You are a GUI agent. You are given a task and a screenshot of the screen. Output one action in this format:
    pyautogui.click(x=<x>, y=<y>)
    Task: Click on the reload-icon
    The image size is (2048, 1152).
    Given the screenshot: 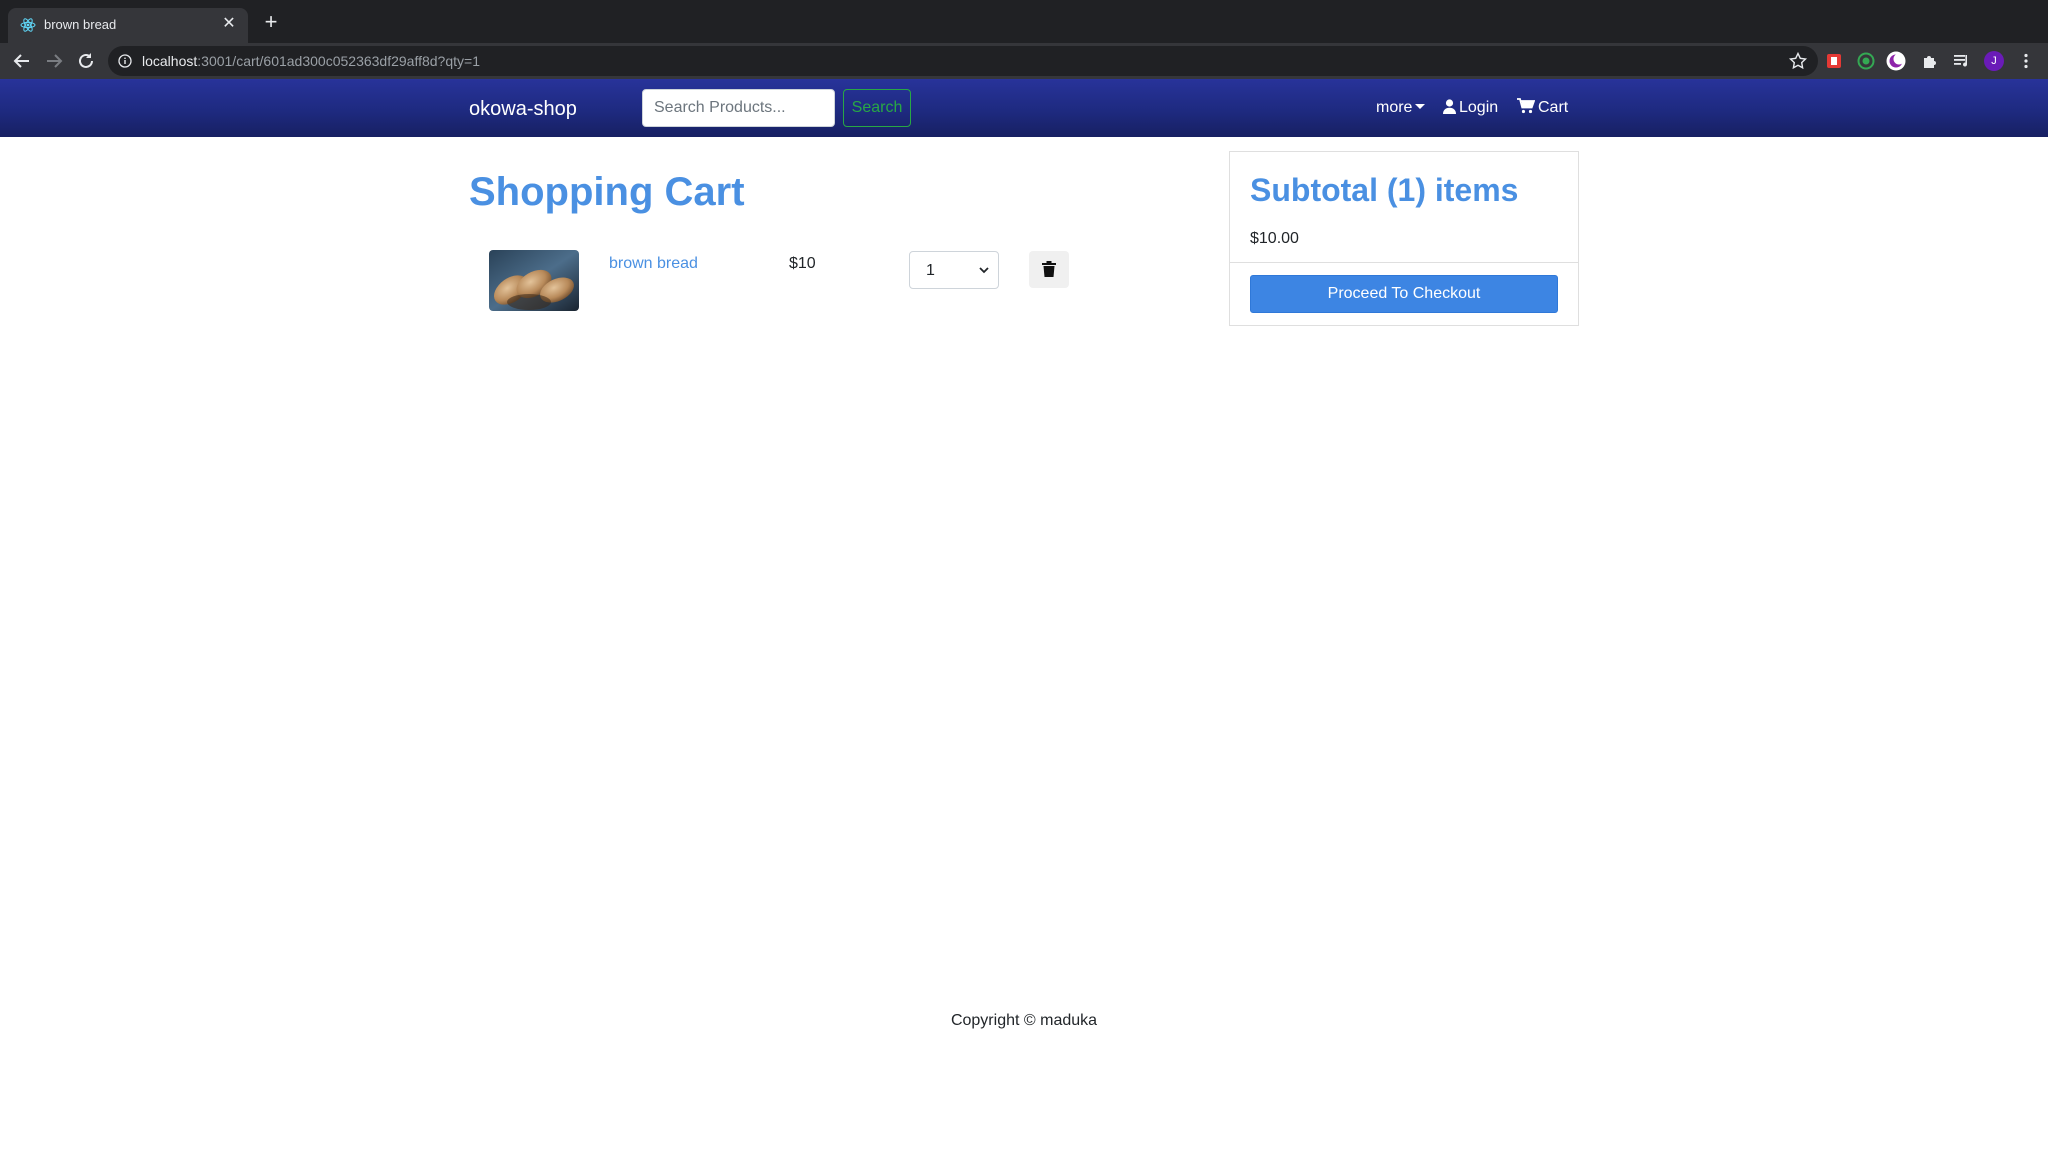 What is the action you would take?
    pyautogui.click(x=86, y=61)
    